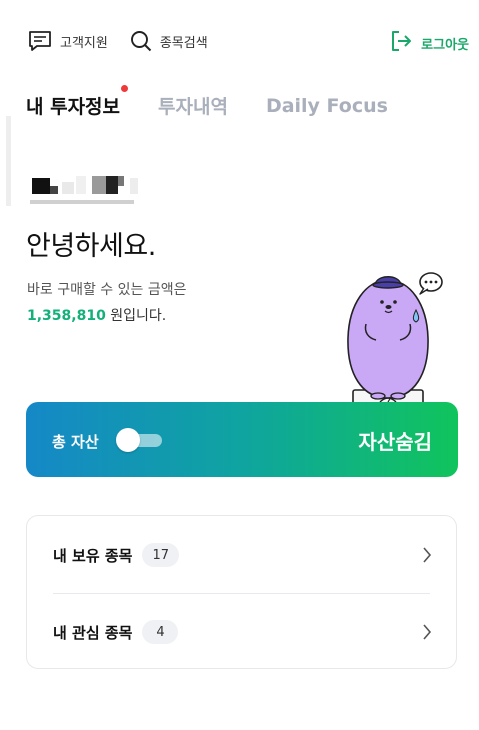  What do you see at coordinates (160, 555) in the screenshot?
I see `my-holdings-count-badge: 17` at bounding box center [160, 555].